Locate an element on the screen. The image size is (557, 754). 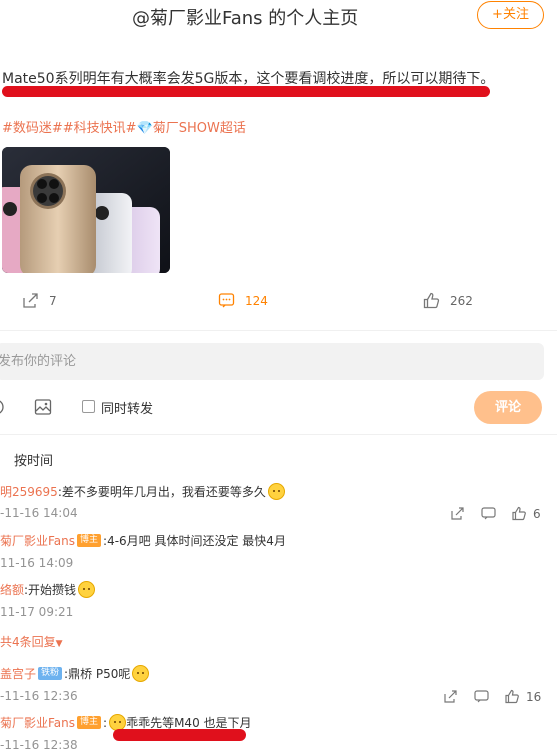
profile-header: @菊厂影业Fans 的个人主页 +关注 is located at coordinates (278, 17).